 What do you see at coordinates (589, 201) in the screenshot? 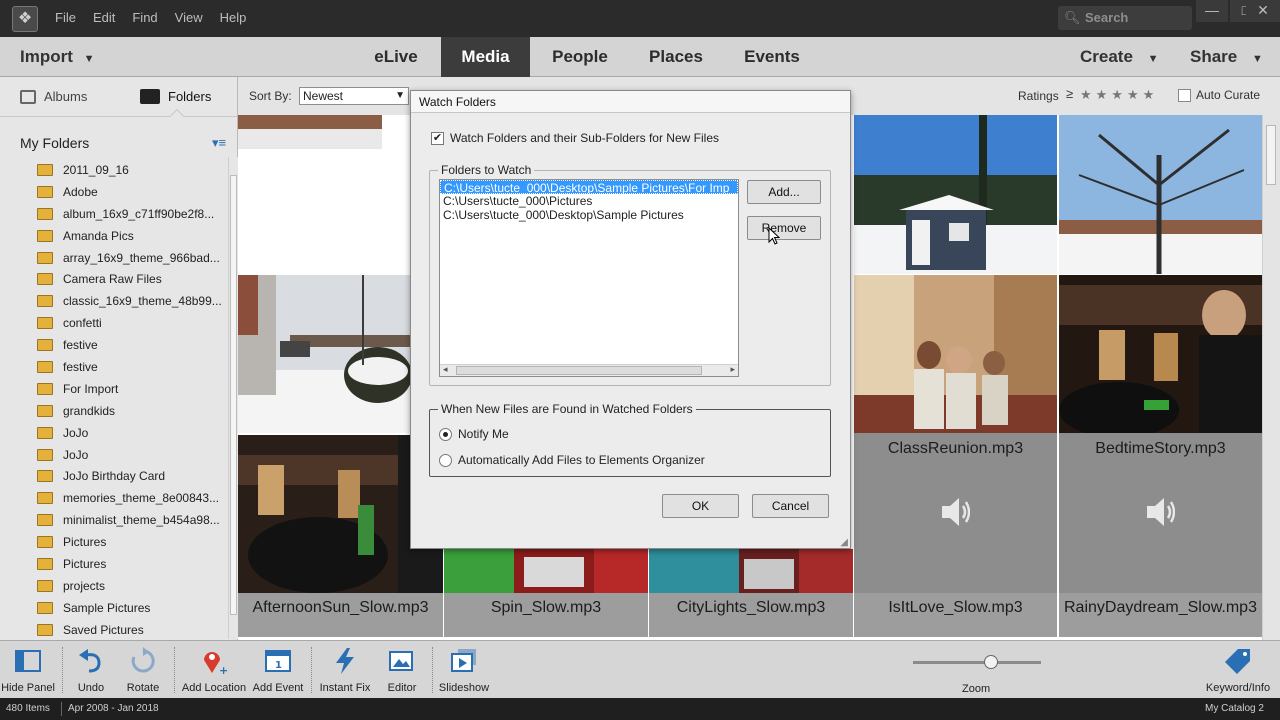
I see `list-item: C:\Users\tucte_000\Pictures` at bounding box center [589, 201].